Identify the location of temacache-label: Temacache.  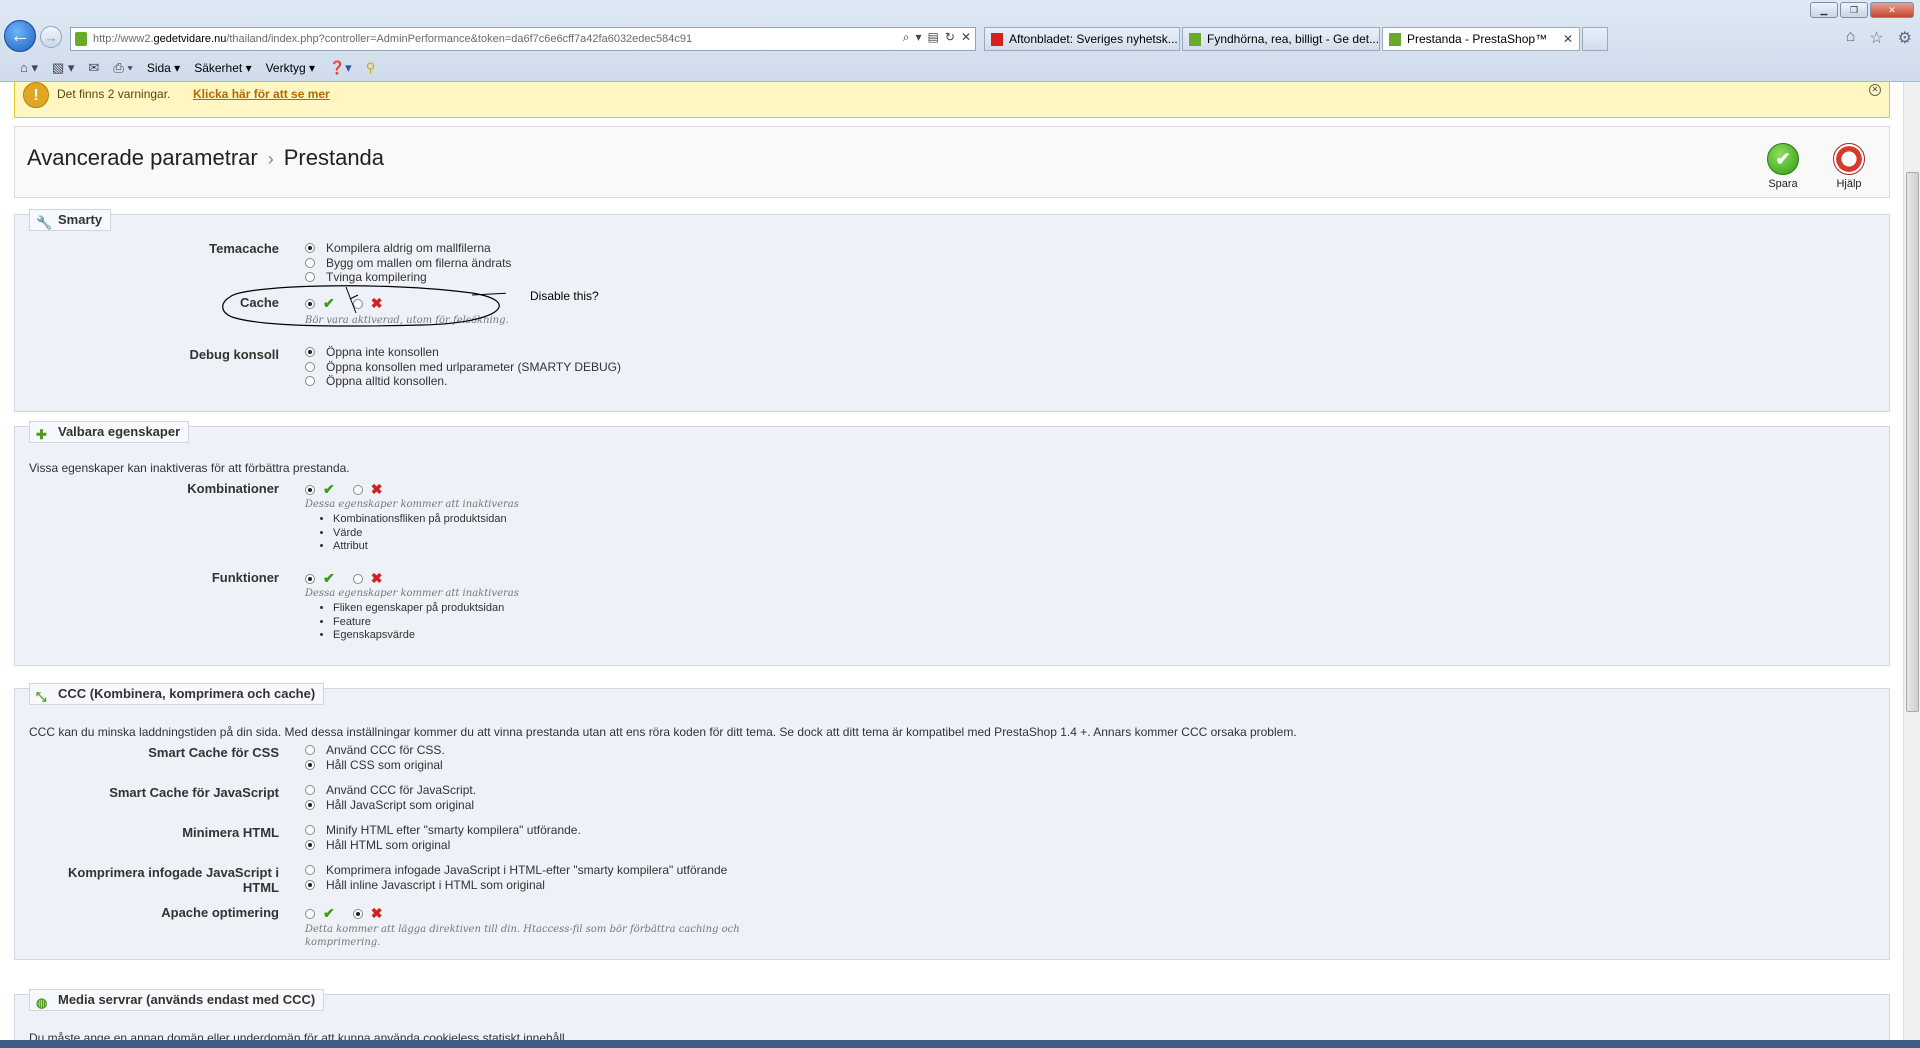
(244, 248).